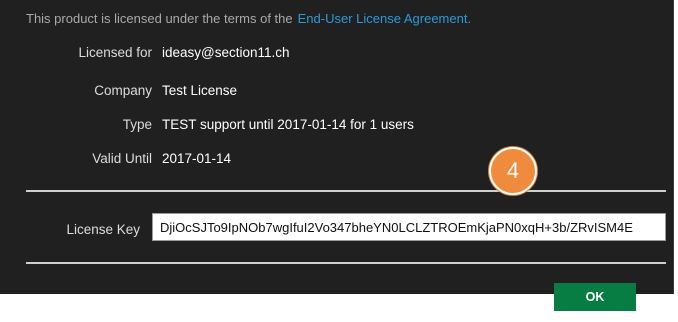 This screenshot has width=678, height=322. What do you see at coordinates (115, 52) in the screenshot?
I see `licensed-for-label: Licensed for` at bounding box center [115, 52].